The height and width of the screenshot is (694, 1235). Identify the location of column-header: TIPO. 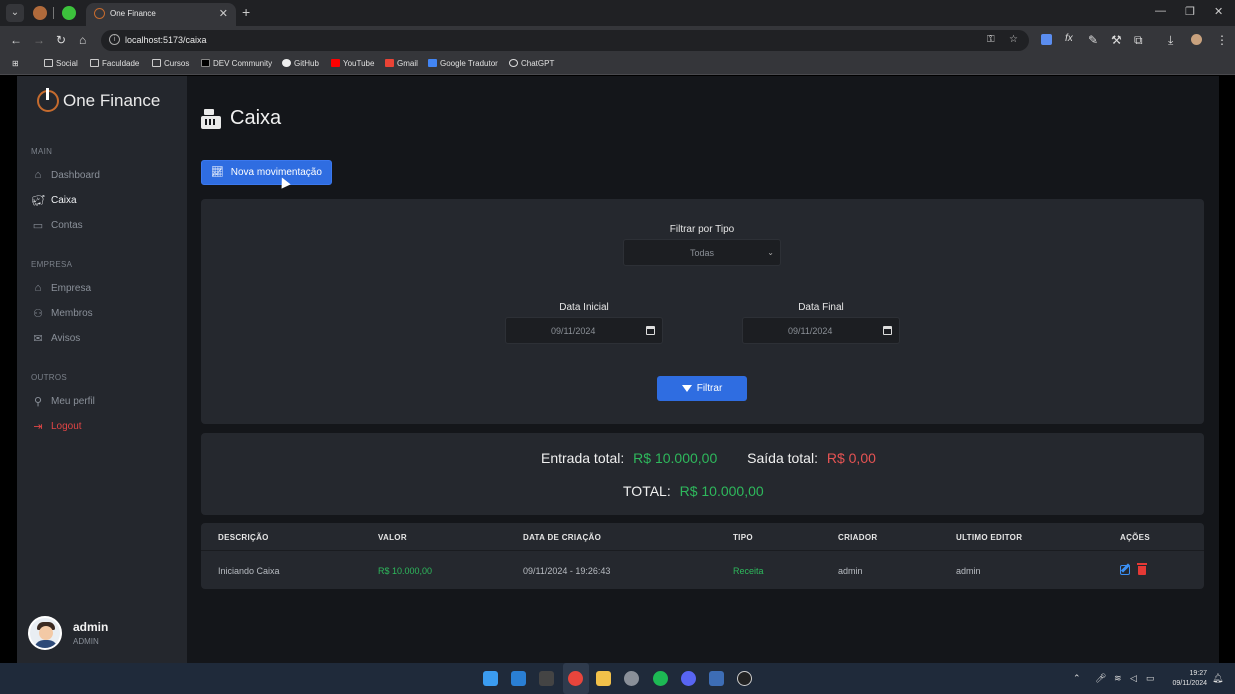
(743, 537).